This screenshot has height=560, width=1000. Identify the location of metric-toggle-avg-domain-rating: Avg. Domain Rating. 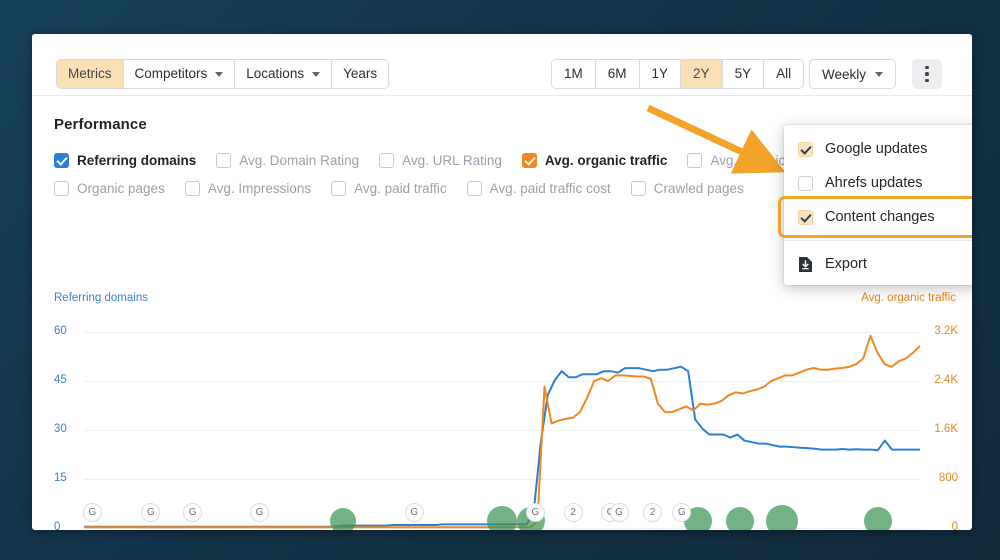
(287, 160).